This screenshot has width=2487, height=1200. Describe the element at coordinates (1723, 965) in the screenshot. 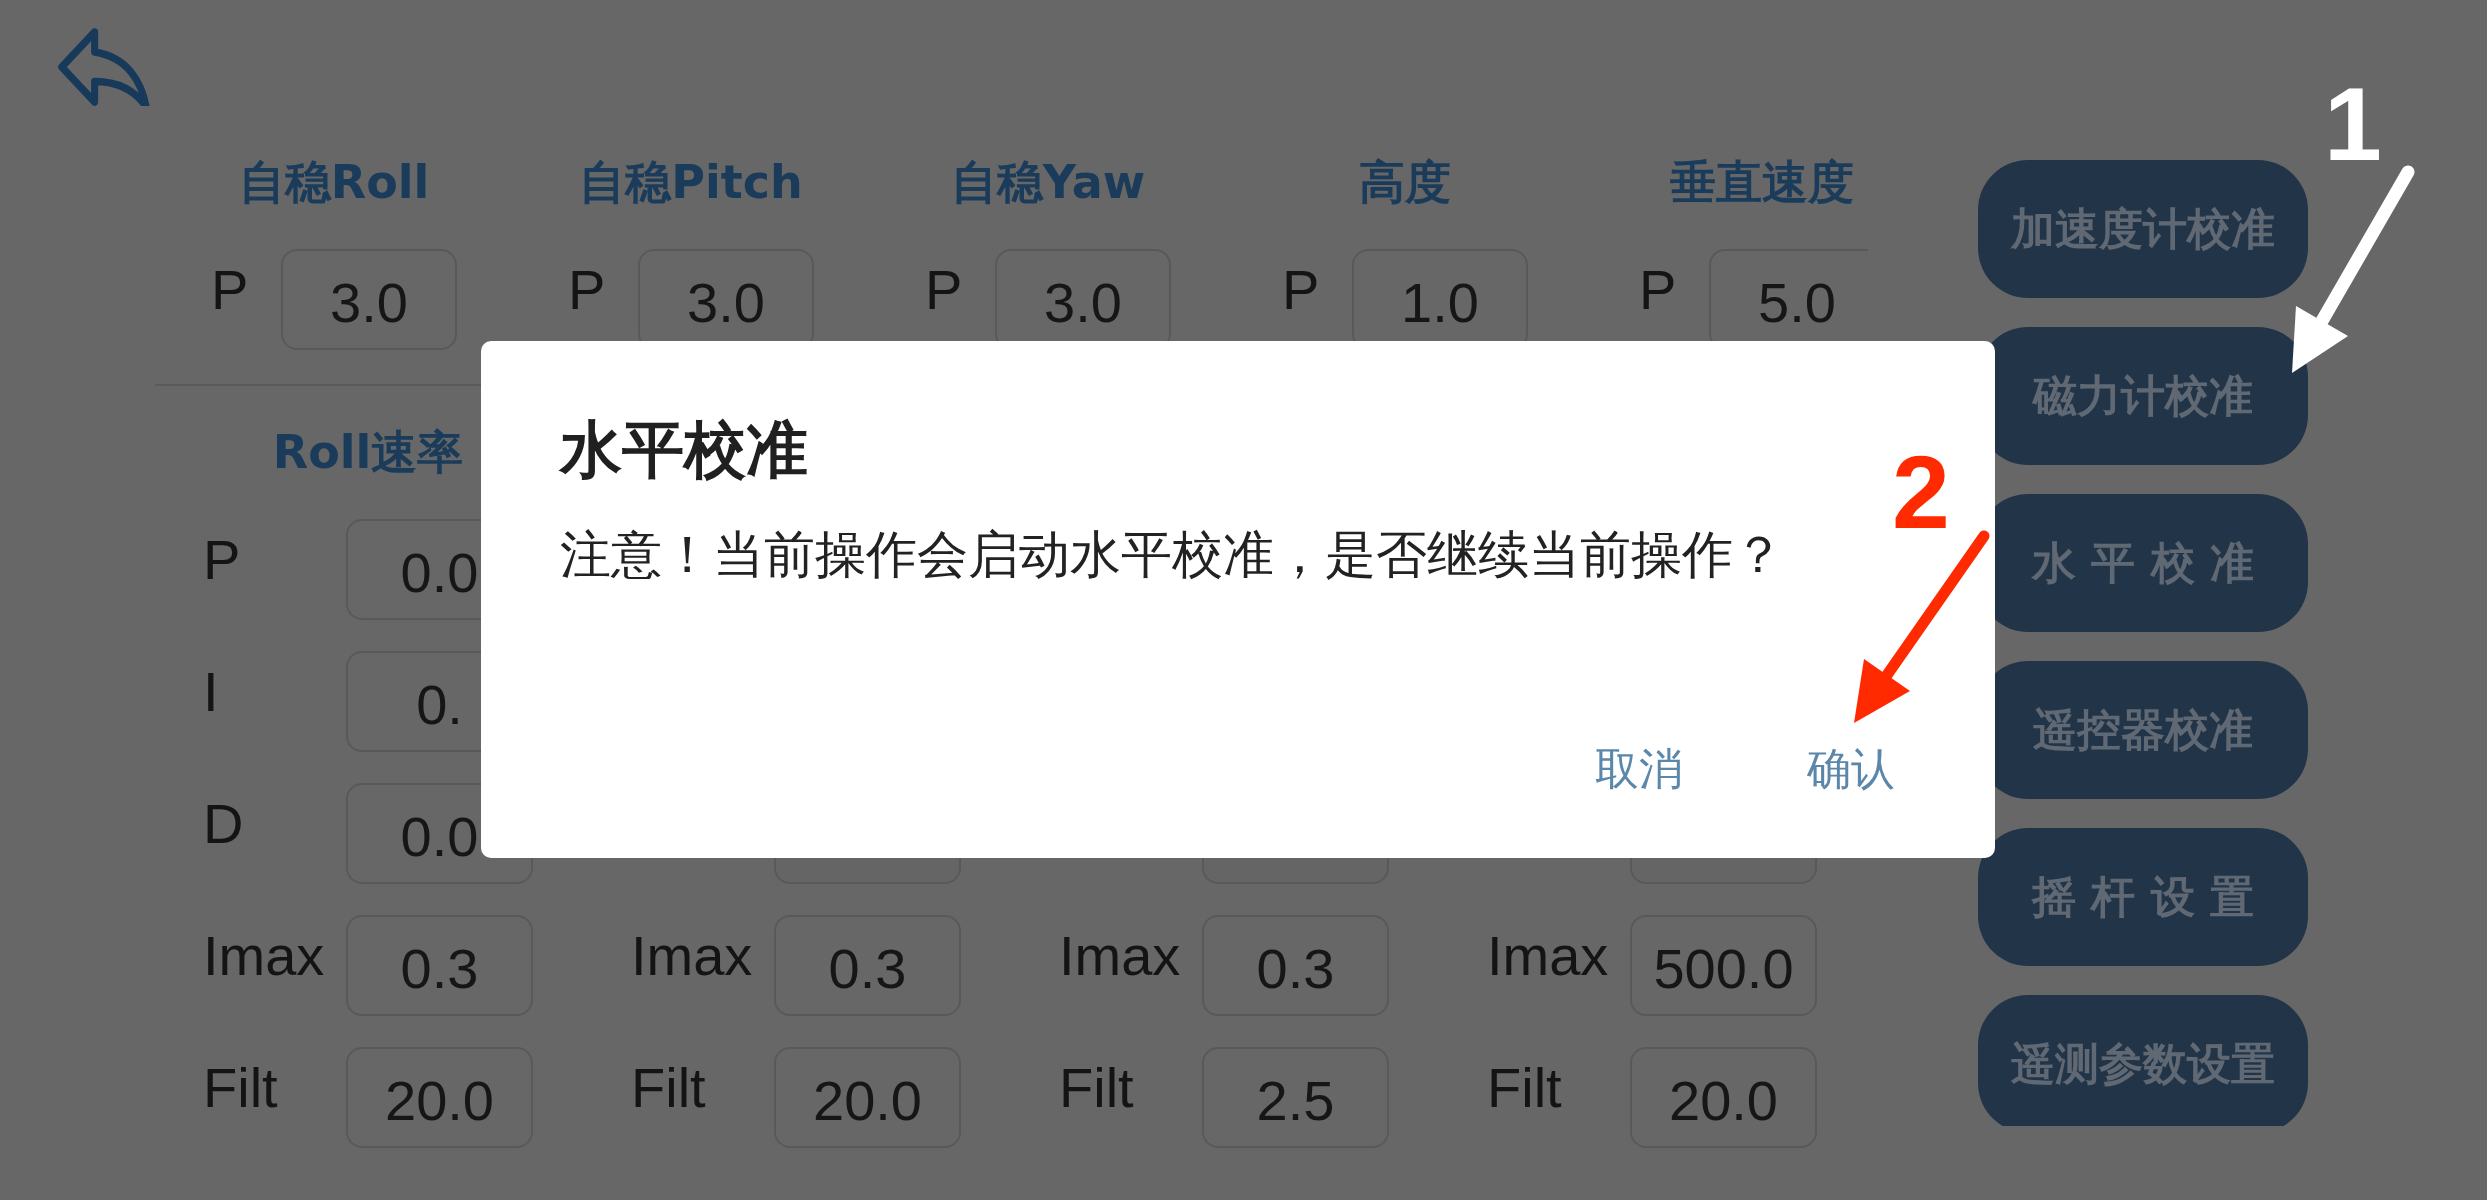

I see `input-field: 500.0` at that location.